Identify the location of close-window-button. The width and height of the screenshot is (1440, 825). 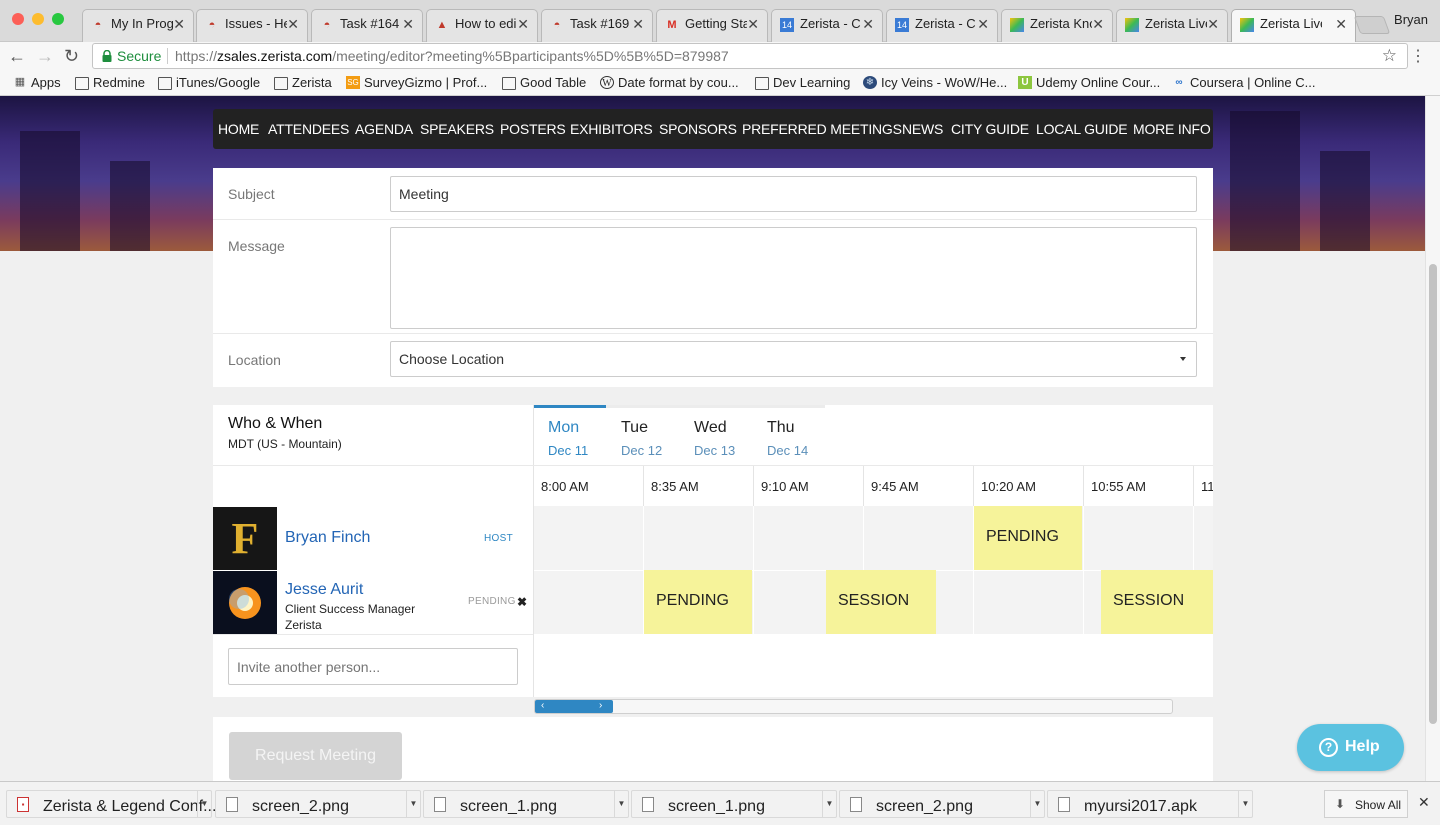
(18, 19).